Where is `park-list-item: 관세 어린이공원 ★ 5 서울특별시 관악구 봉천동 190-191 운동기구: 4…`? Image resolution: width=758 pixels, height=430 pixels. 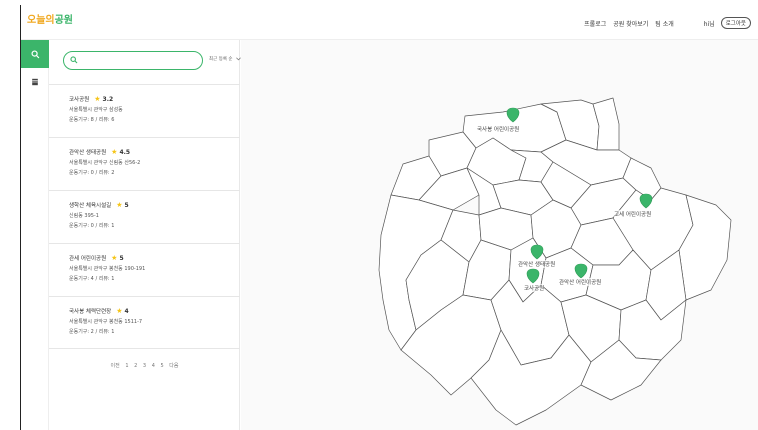
park-list-item: 관세 어린이공원 ★ 5 서울특별시 관악구 봉천동 190-191 운동기구: 4… is located at coordinates (144, 269).